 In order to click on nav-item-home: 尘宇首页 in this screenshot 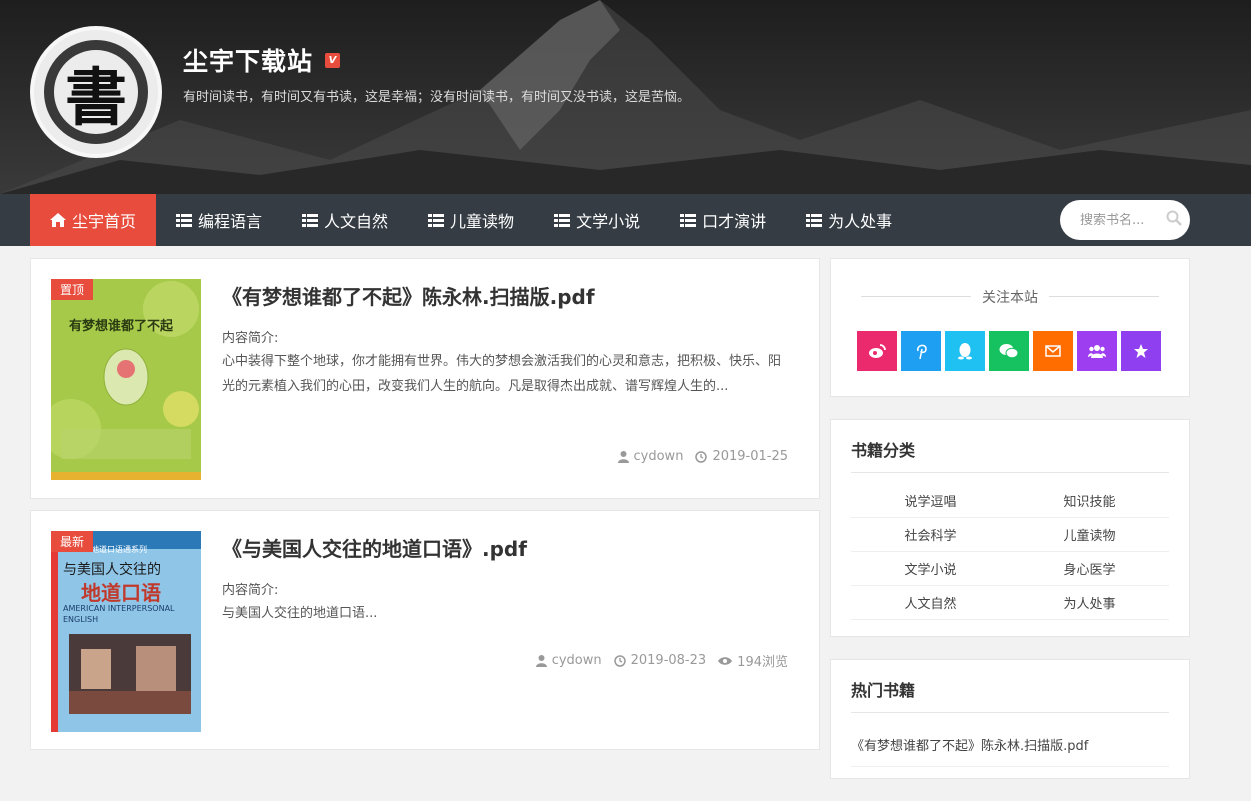, I will do `click(93, 220)`.